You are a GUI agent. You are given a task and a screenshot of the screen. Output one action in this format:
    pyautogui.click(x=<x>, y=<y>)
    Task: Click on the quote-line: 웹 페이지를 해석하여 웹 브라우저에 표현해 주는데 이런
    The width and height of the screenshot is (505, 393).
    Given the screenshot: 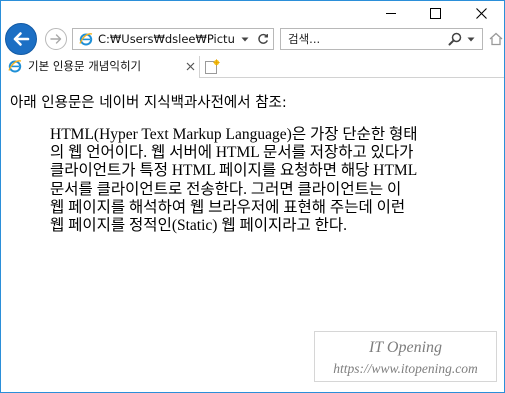 What is the action you would take?
    pyautogui.click(x=228, y=207)
    